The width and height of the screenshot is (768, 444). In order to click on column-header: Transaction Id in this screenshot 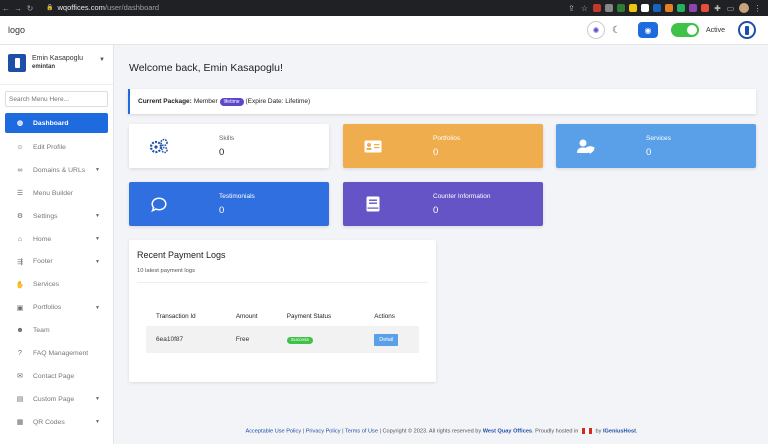, I will do `click(176, 316)`.